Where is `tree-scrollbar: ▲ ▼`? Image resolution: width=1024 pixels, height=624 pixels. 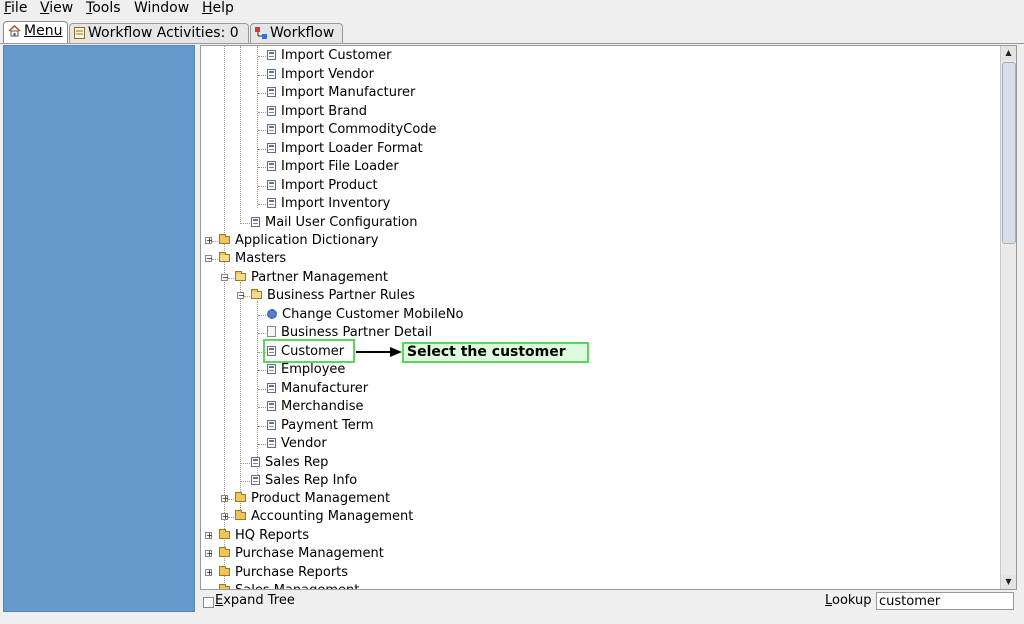
tree-scrollbar: ▲ ▼ is located at coordinates (1008, 317).